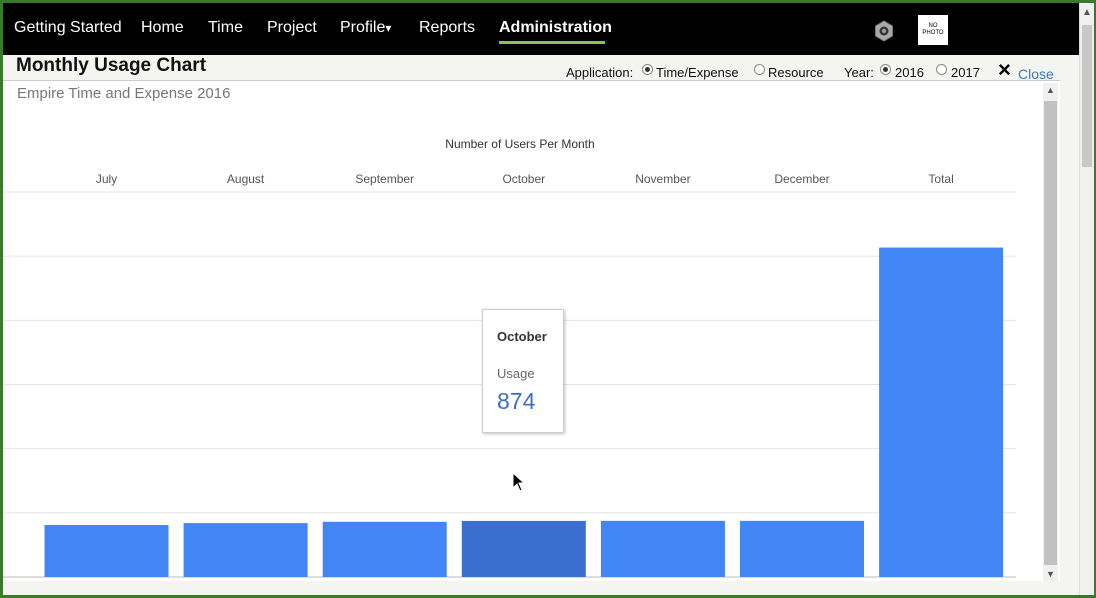 The image size is (1096, 598). Describe the element at coordinates (940, 179) in the screenshot. I see `category-label: Total` at that location.